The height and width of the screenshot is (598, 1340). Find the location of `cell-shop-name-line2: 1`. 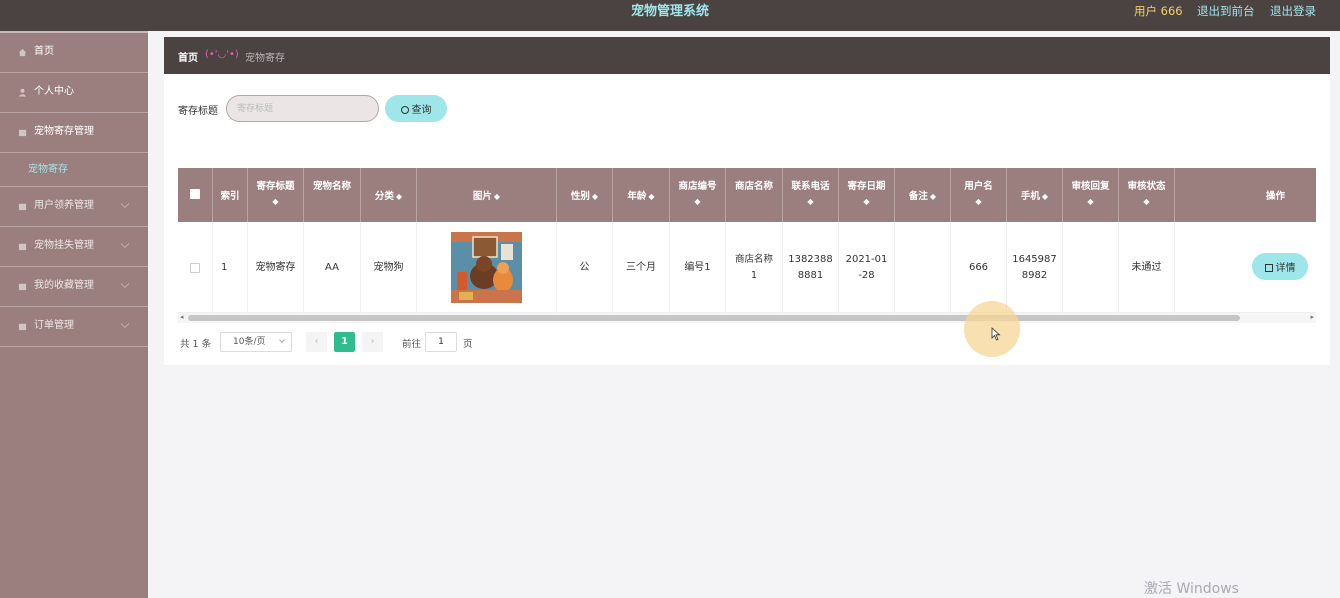

cell-shop-name-line2: 1 is located at coordinates (754, 275).